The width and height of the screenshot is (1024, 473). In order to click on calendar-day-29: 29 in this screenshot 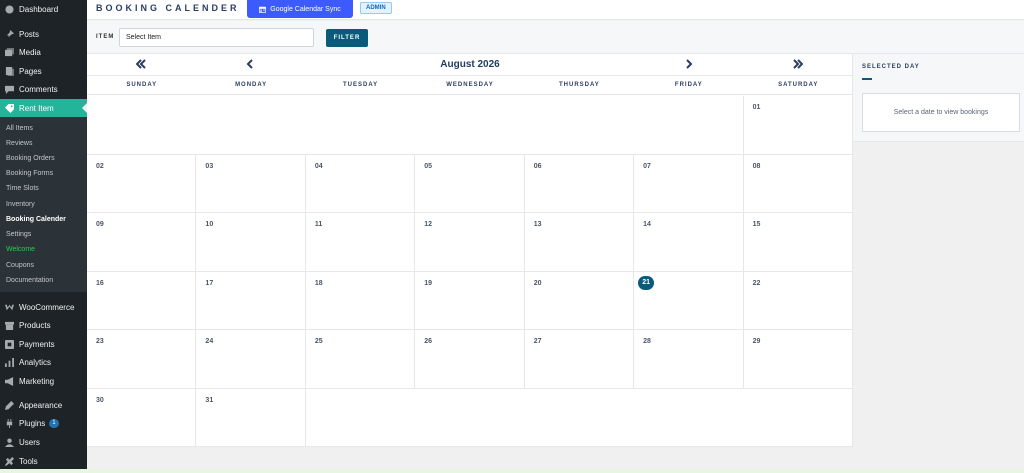, I will do `click(798, 359)`.